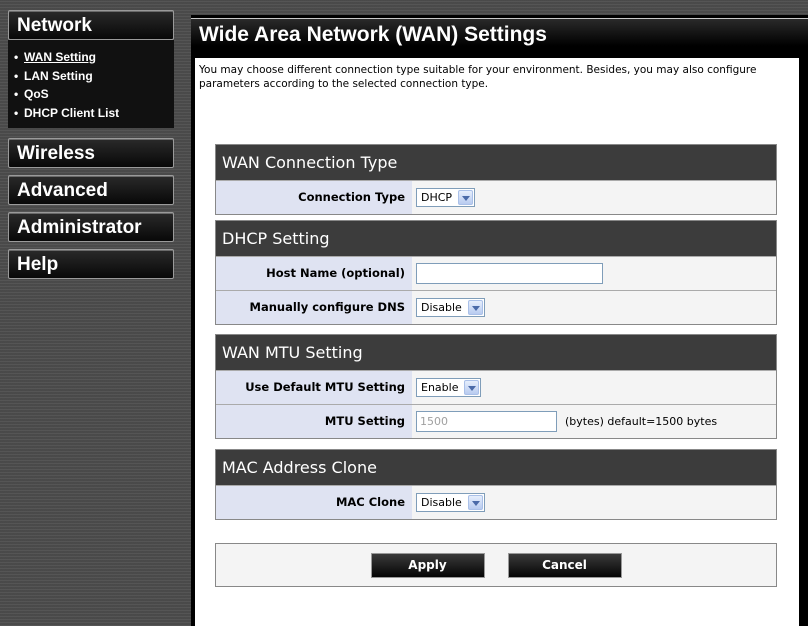 The image size is (808, 626). What do you see at coordinates (641, 421) in the screenshot?
I see `mtu-hint: (bytes) default=1500 bytes` at bounding box center [641, 421].